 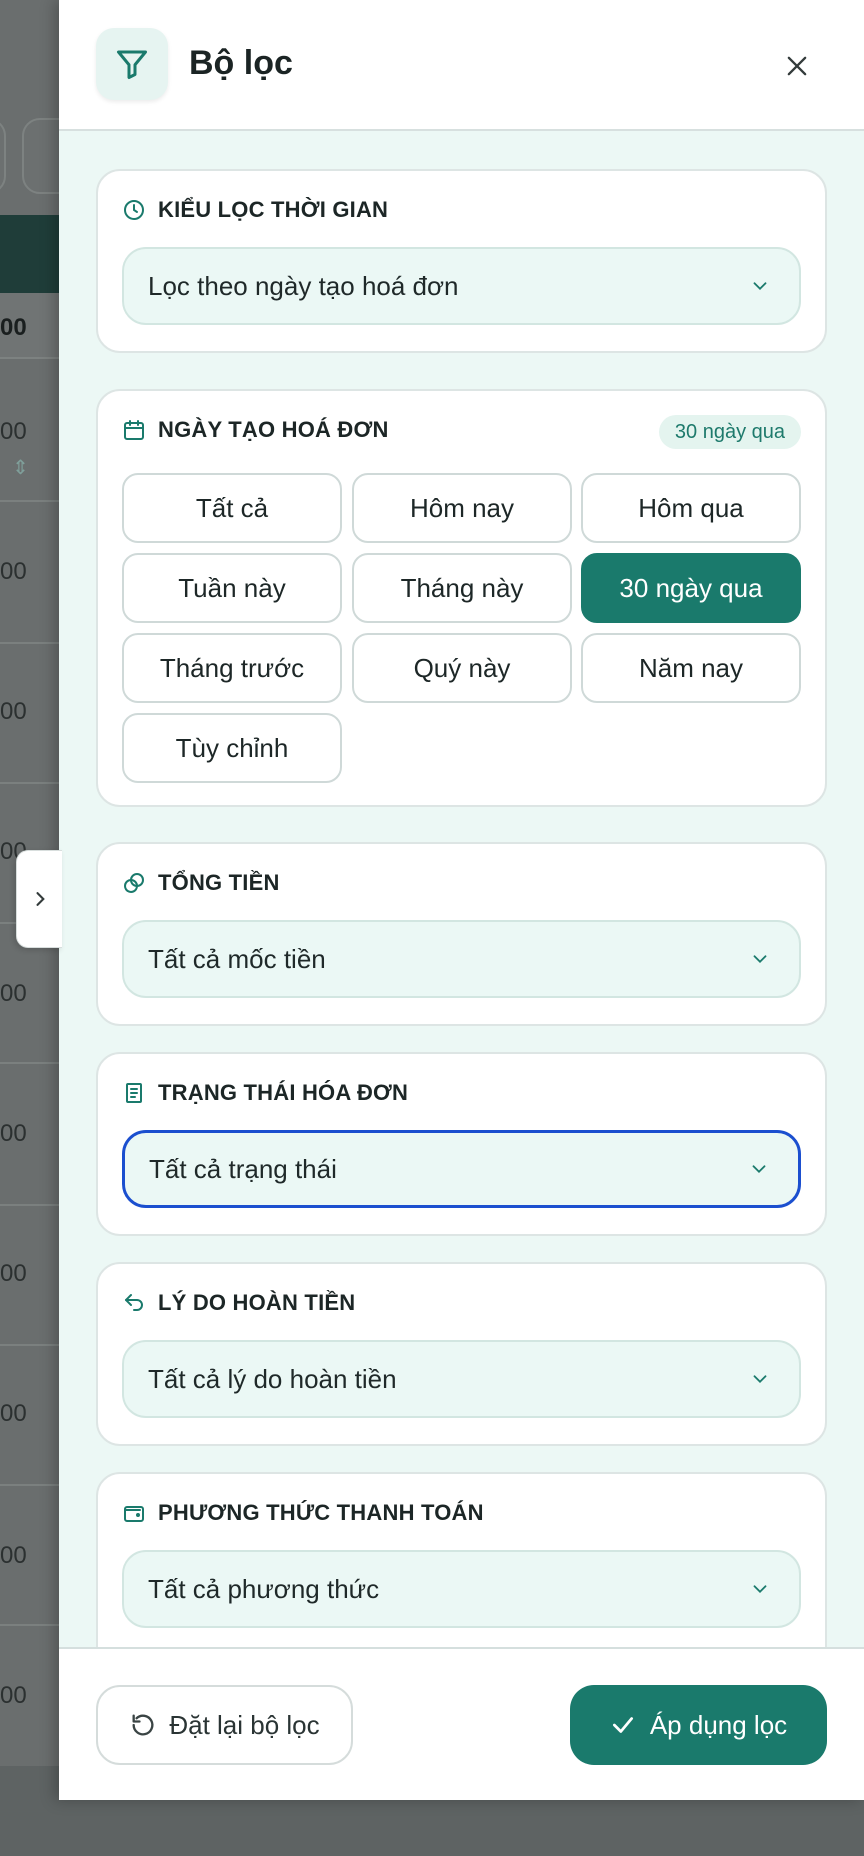 I want to click on reset-icon, so click(x=143, y=1725).